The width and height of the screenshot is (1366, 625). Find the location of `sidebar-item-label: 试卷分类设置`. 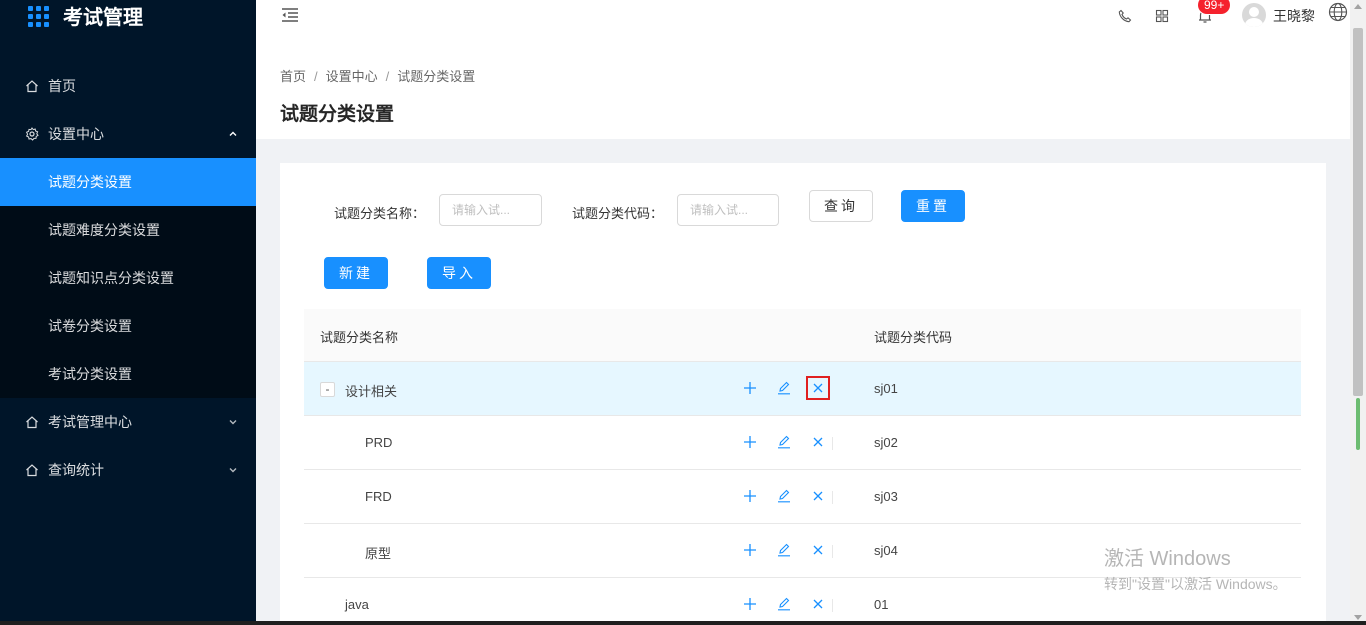

sidebar-item-label: 试卷分类设置 is located at coordinates (90, 326).